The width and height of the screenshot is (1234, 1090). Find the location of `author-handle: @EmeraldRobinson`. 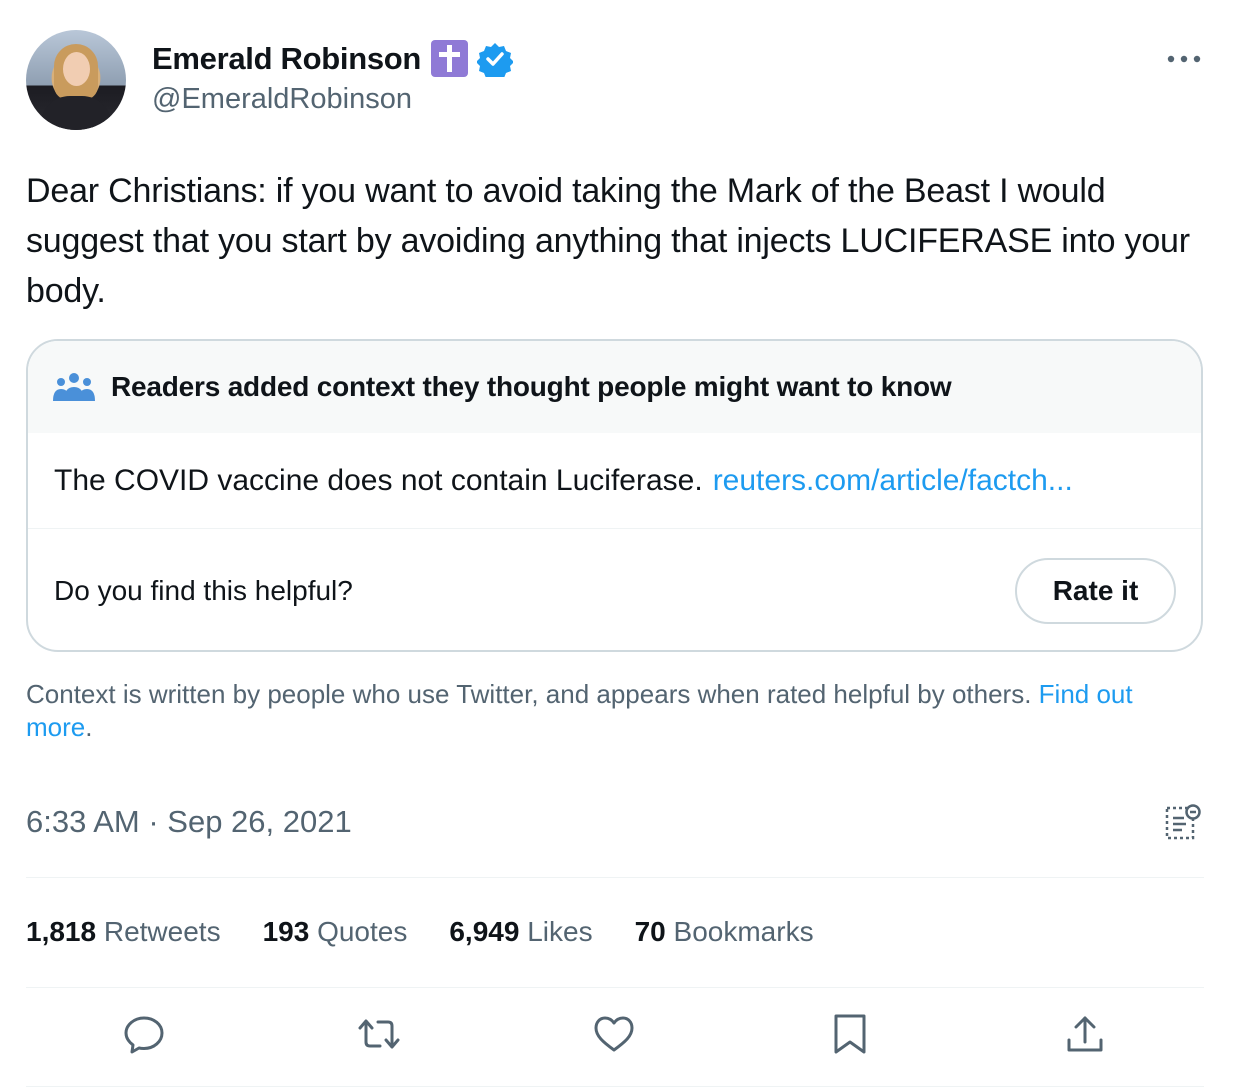

author-handle: @EmeraldRobinson is located at coordinates (282, 99).